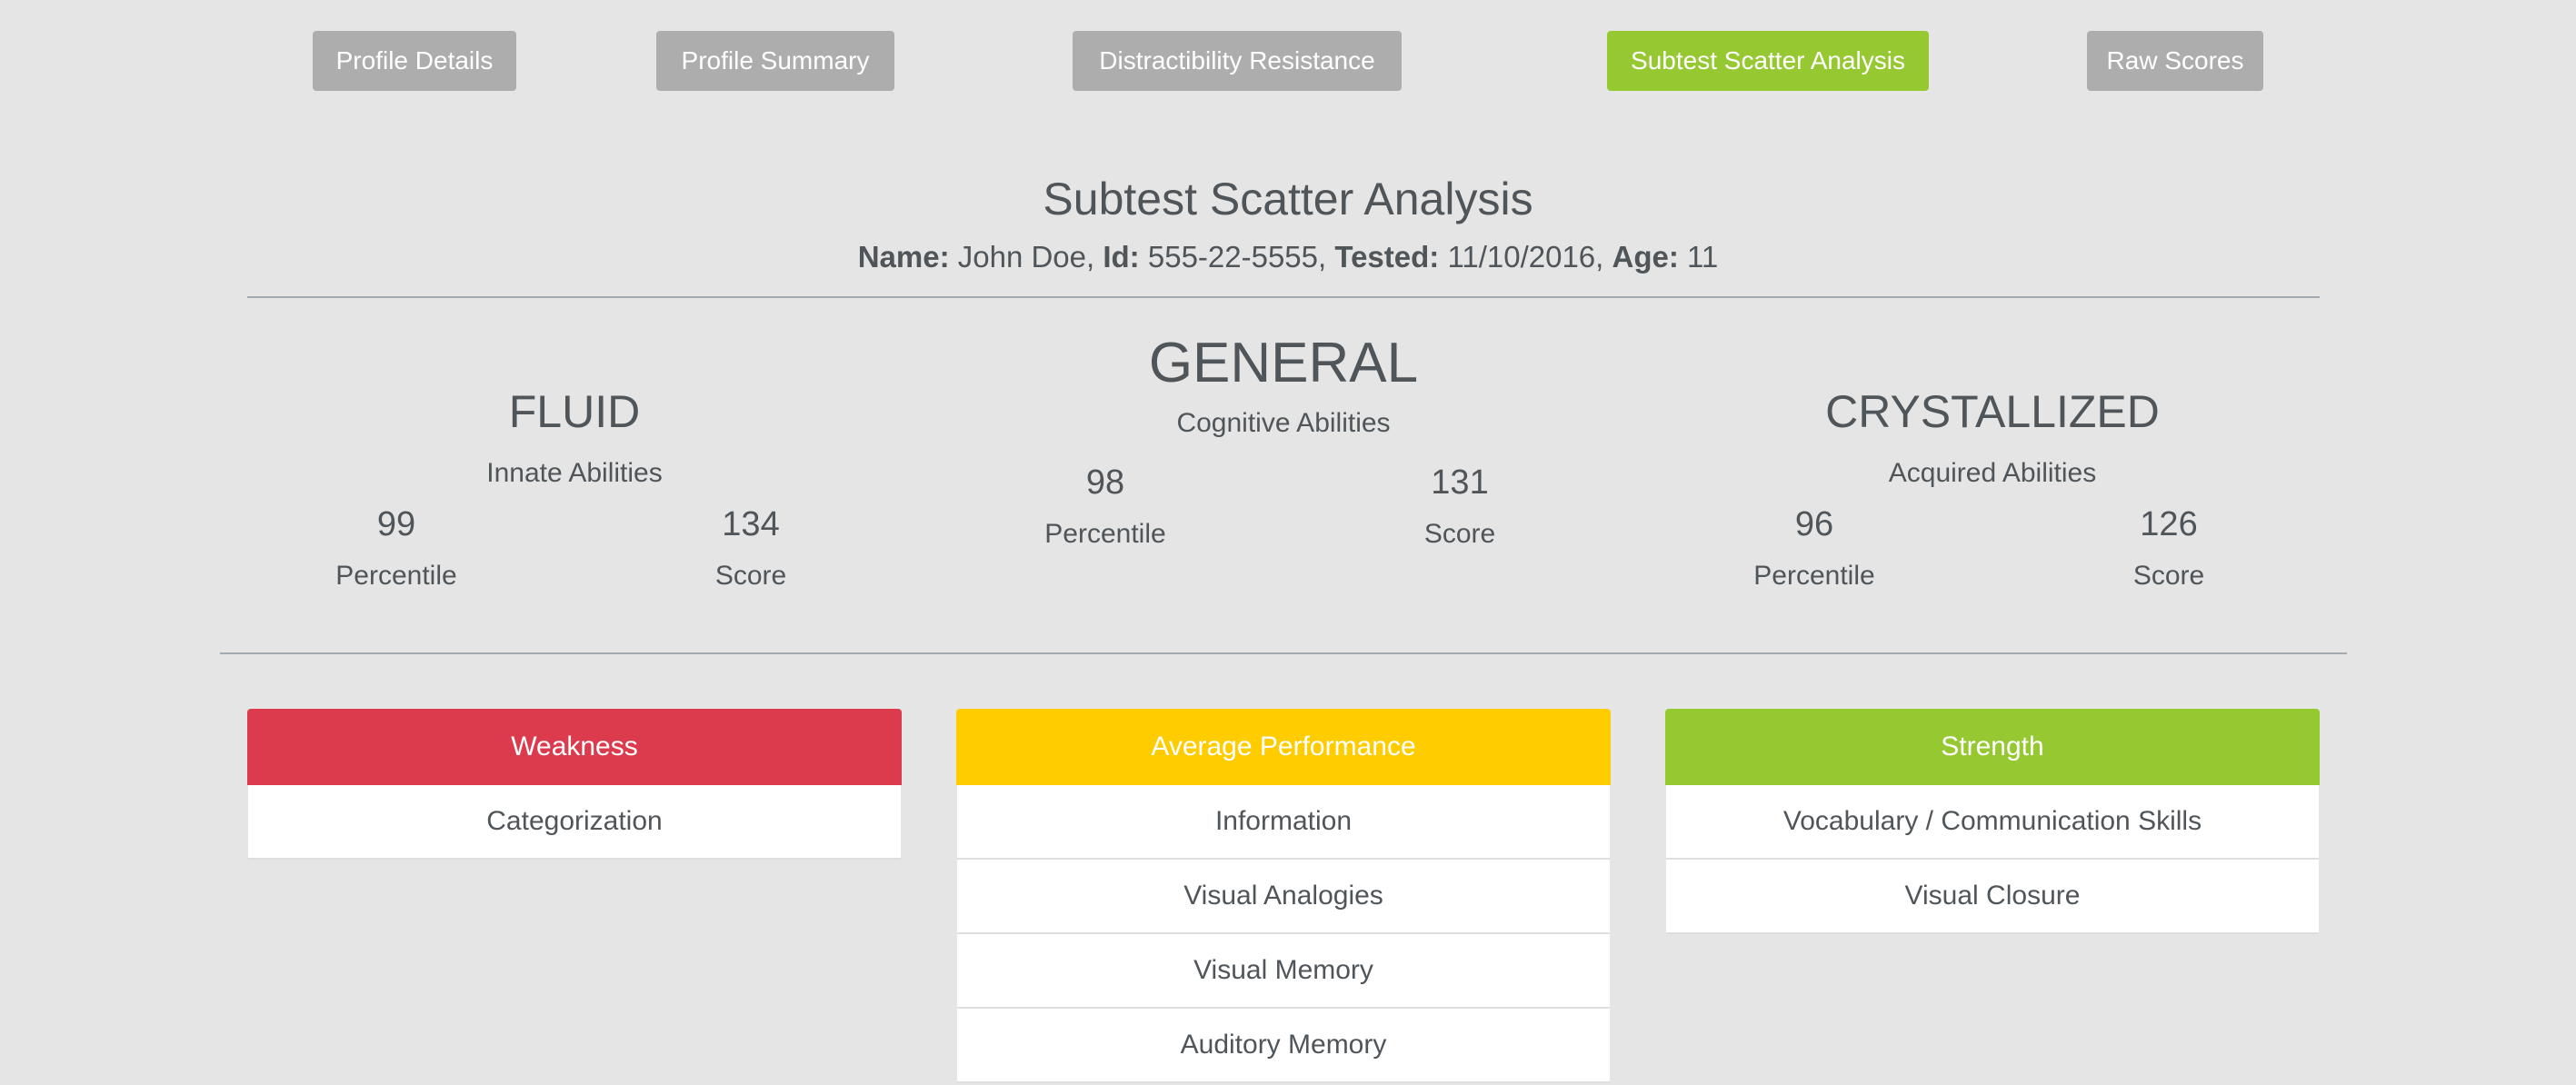  What do you see at coordinates (1768, 61) in the screenshot?
I see `subtest-scatter-analysis-button: Subtest Scatter Analysis` at bounding box center [1768, 61].